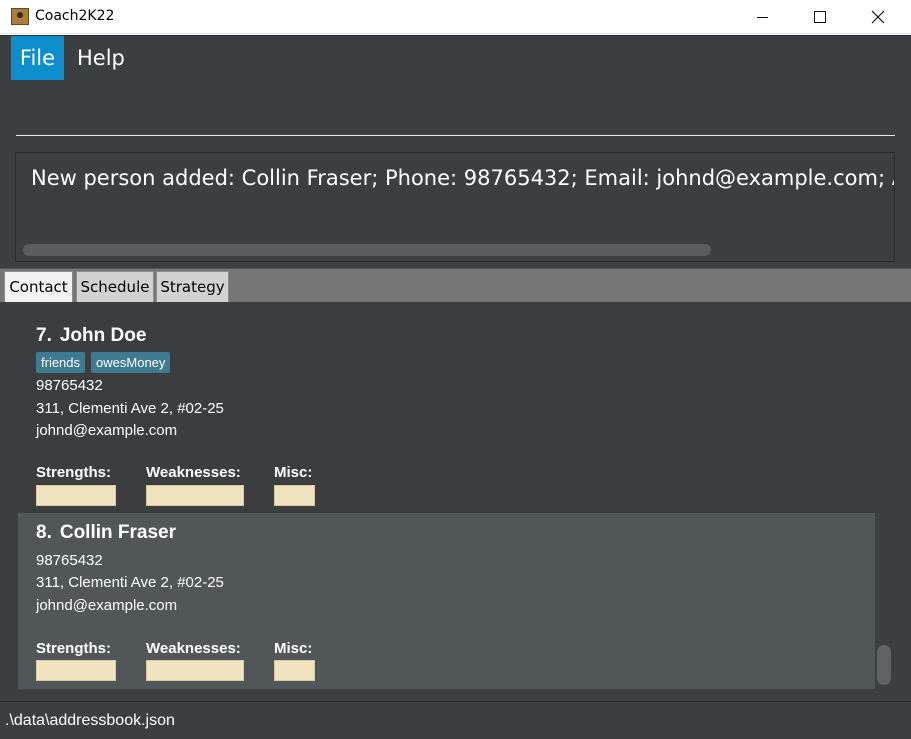  Describe the element at coordinates (455, 17) in the screenshot. I see `title-bar: Coach2K22` at that location.